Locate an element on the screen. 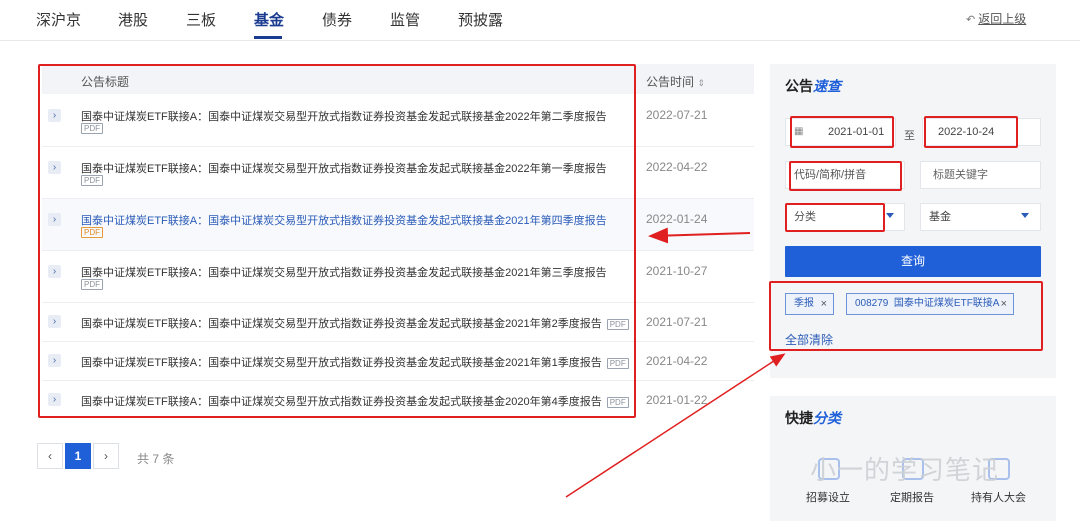 The width and height of the screenshot is (1080, 521). arrow-to-tags is located at coordinates (675, 425).